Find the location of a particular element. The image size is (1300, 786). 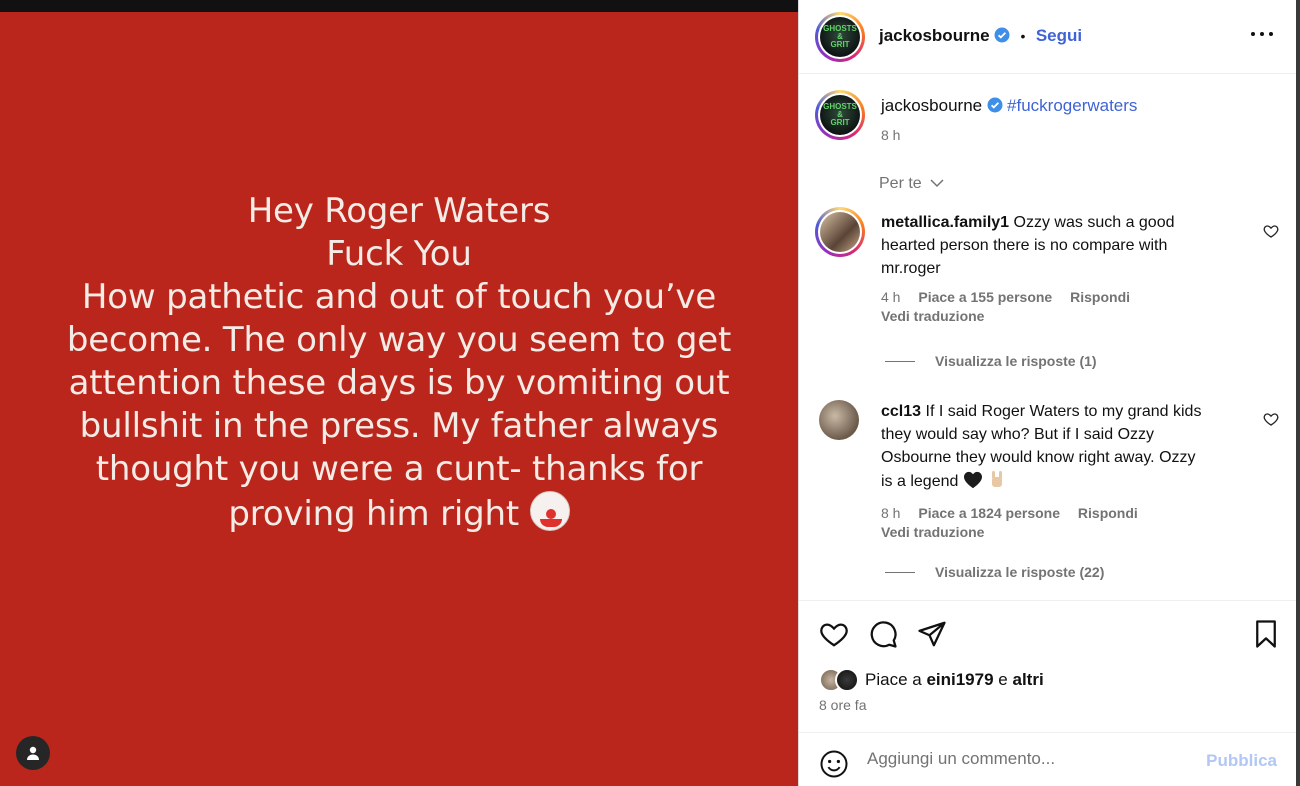

likes-summary: Piace a eini1979 e altri is located at coordinates (931, 680).